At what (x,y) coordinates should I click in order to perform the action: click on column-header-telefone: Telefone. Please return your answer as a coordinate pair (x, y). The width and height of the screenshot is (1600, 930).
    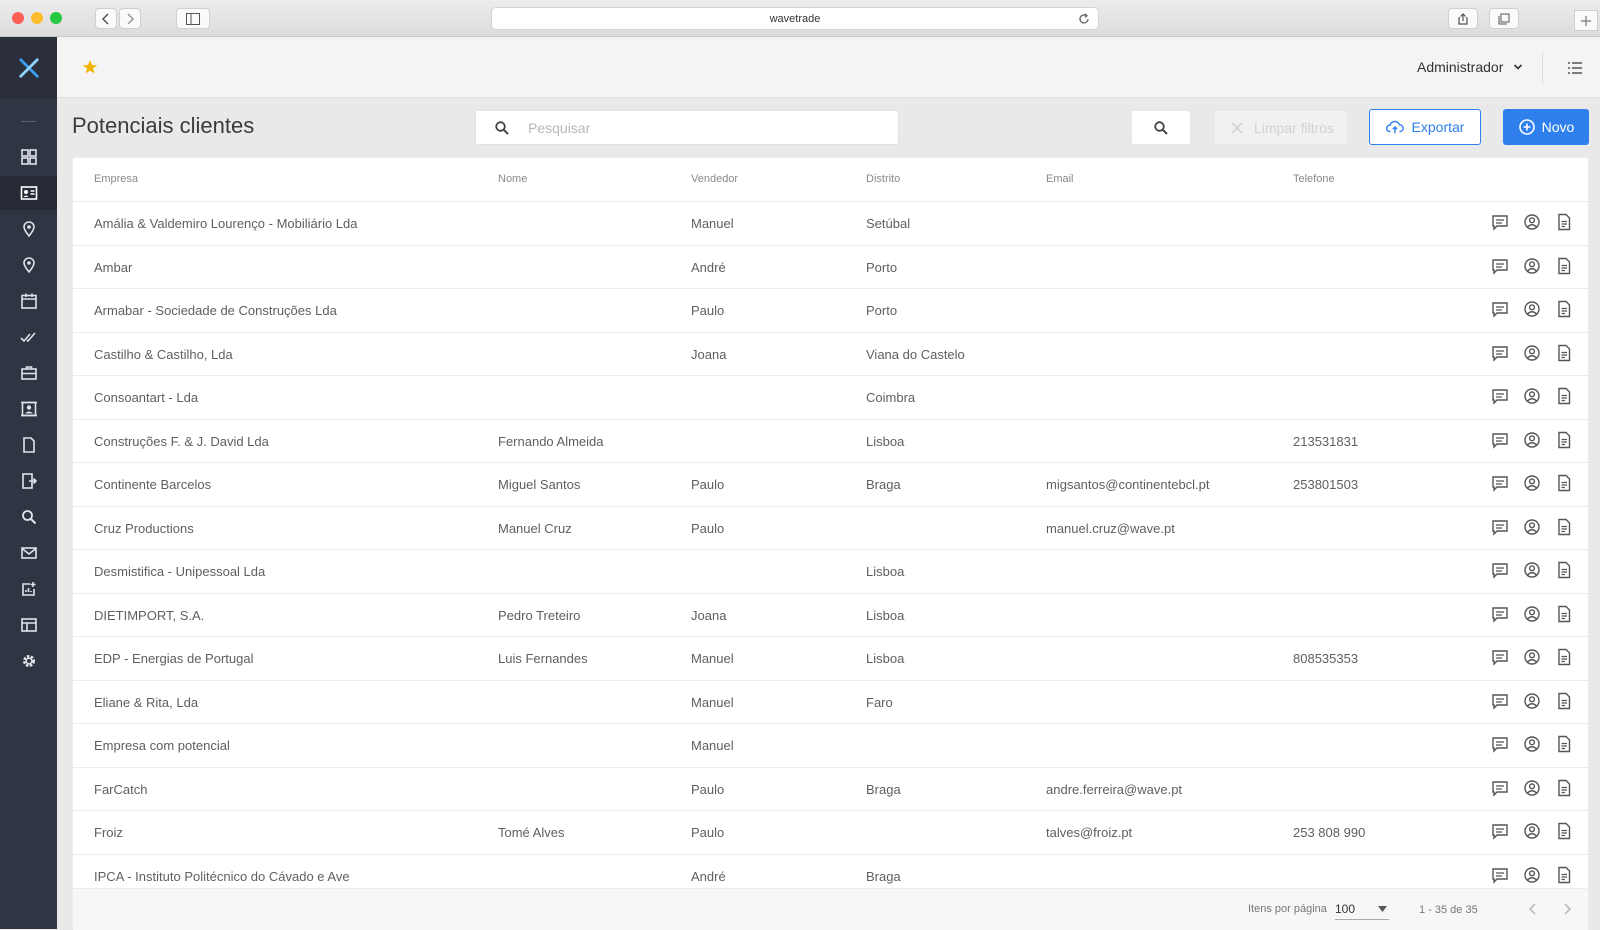
    Looking at the image, I should click on (1314, 179).